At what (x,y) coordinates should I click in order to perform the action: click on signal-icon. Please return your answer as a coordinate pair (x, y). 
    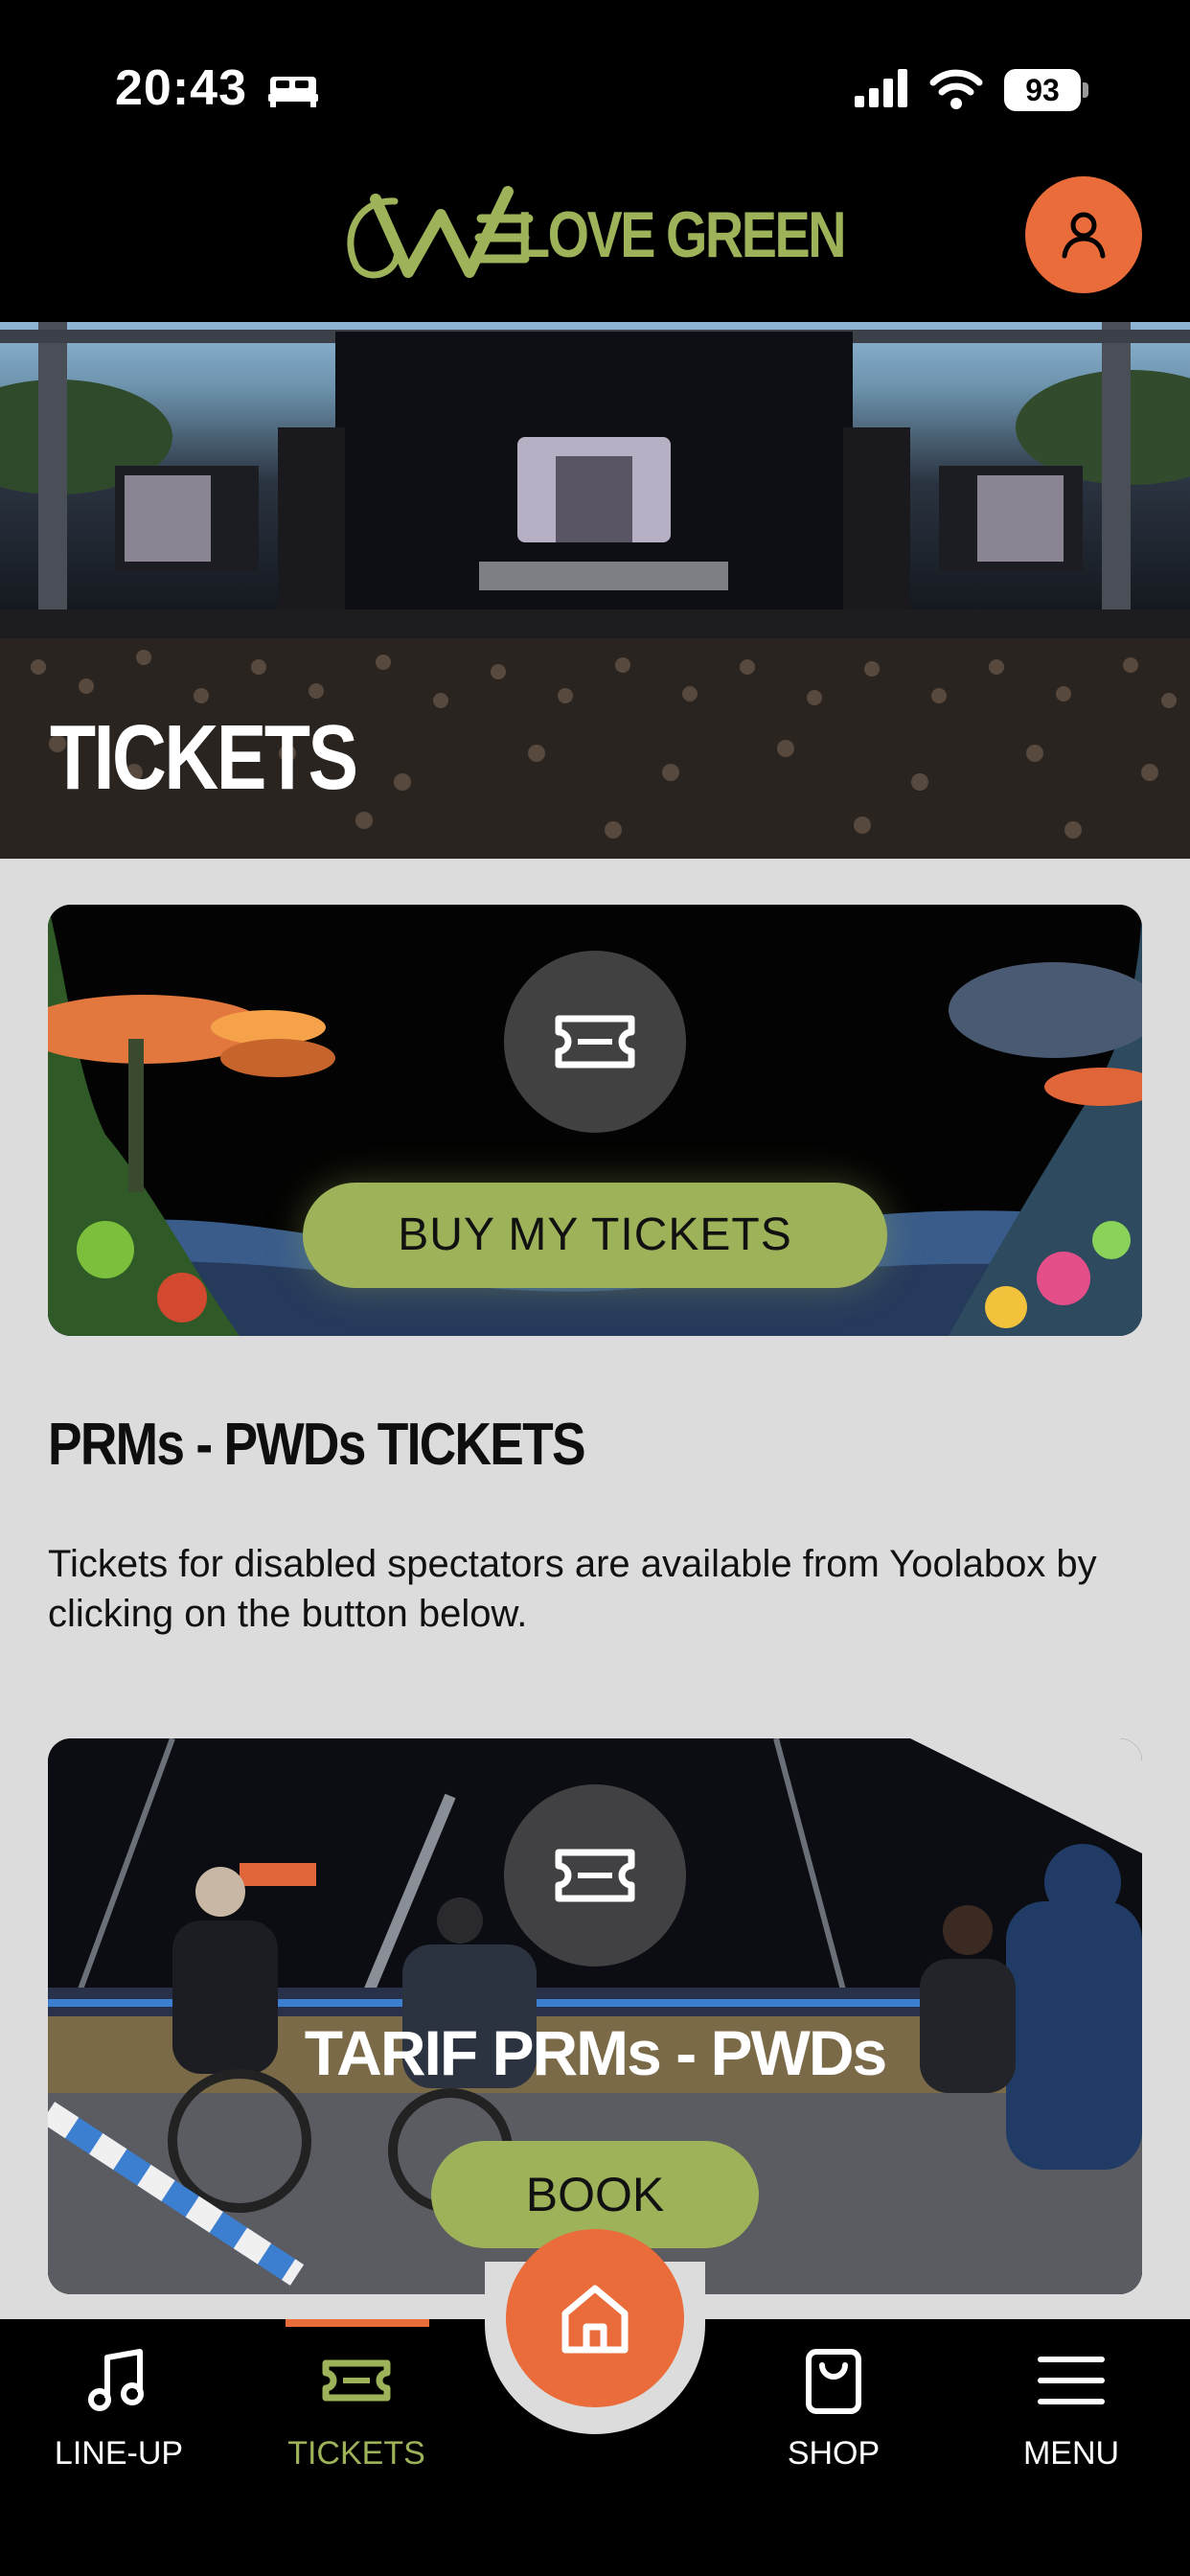
    Looking at the image, I should click on (882, 90).